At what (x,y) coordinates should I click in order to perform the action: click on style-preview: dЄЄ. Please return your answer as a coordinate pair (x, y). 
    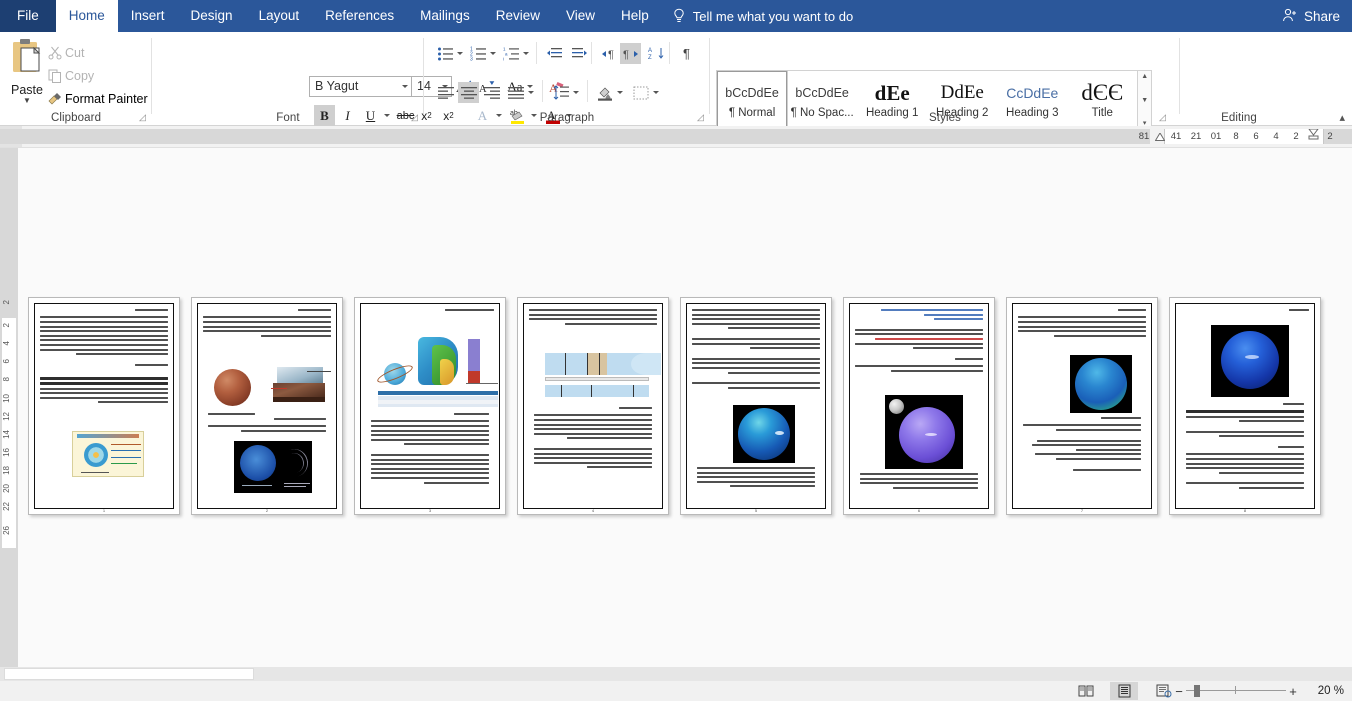
    Looking at the image, I should click on (1102, 92).